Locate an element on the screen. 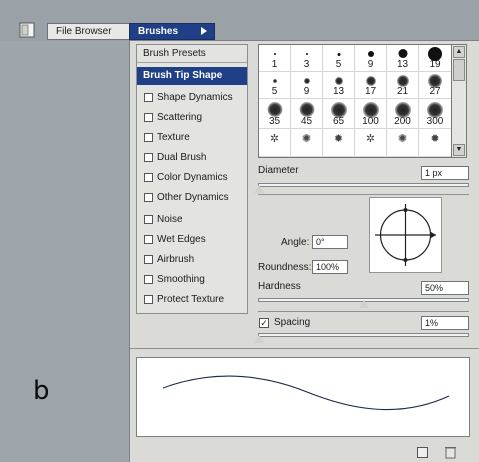 This screenshot has height=462, width=479. soft-brush-tip-icon is located at coordinates (274, 109).